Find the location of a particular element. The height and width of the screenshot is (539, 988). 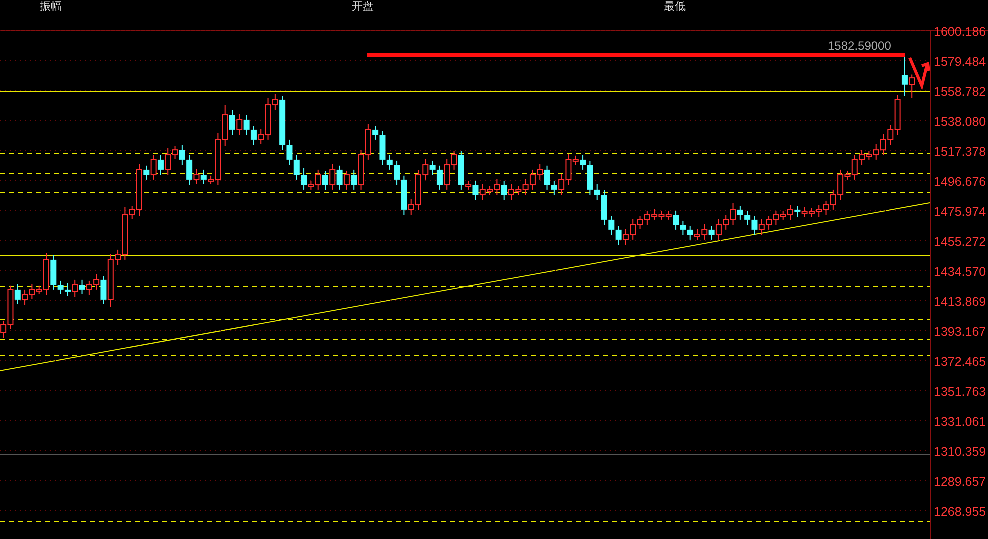

y-tick-label: 1517.378 is located at coordinates (960, 152).